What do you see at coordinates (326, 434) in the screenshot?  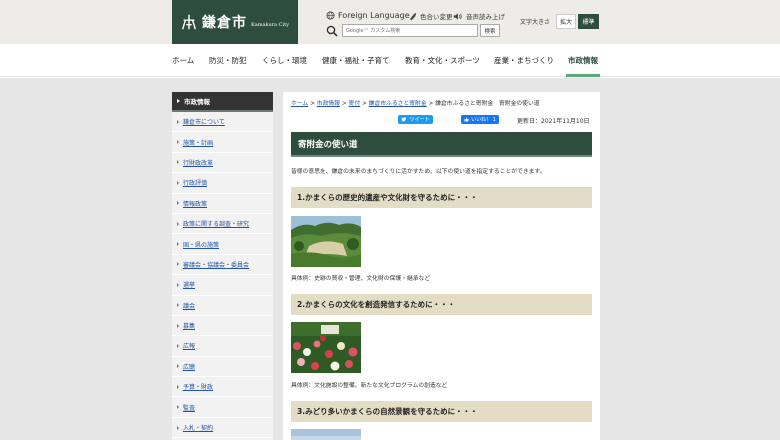 I see `photo-nature-landscape` at bounding box center [326, 434].